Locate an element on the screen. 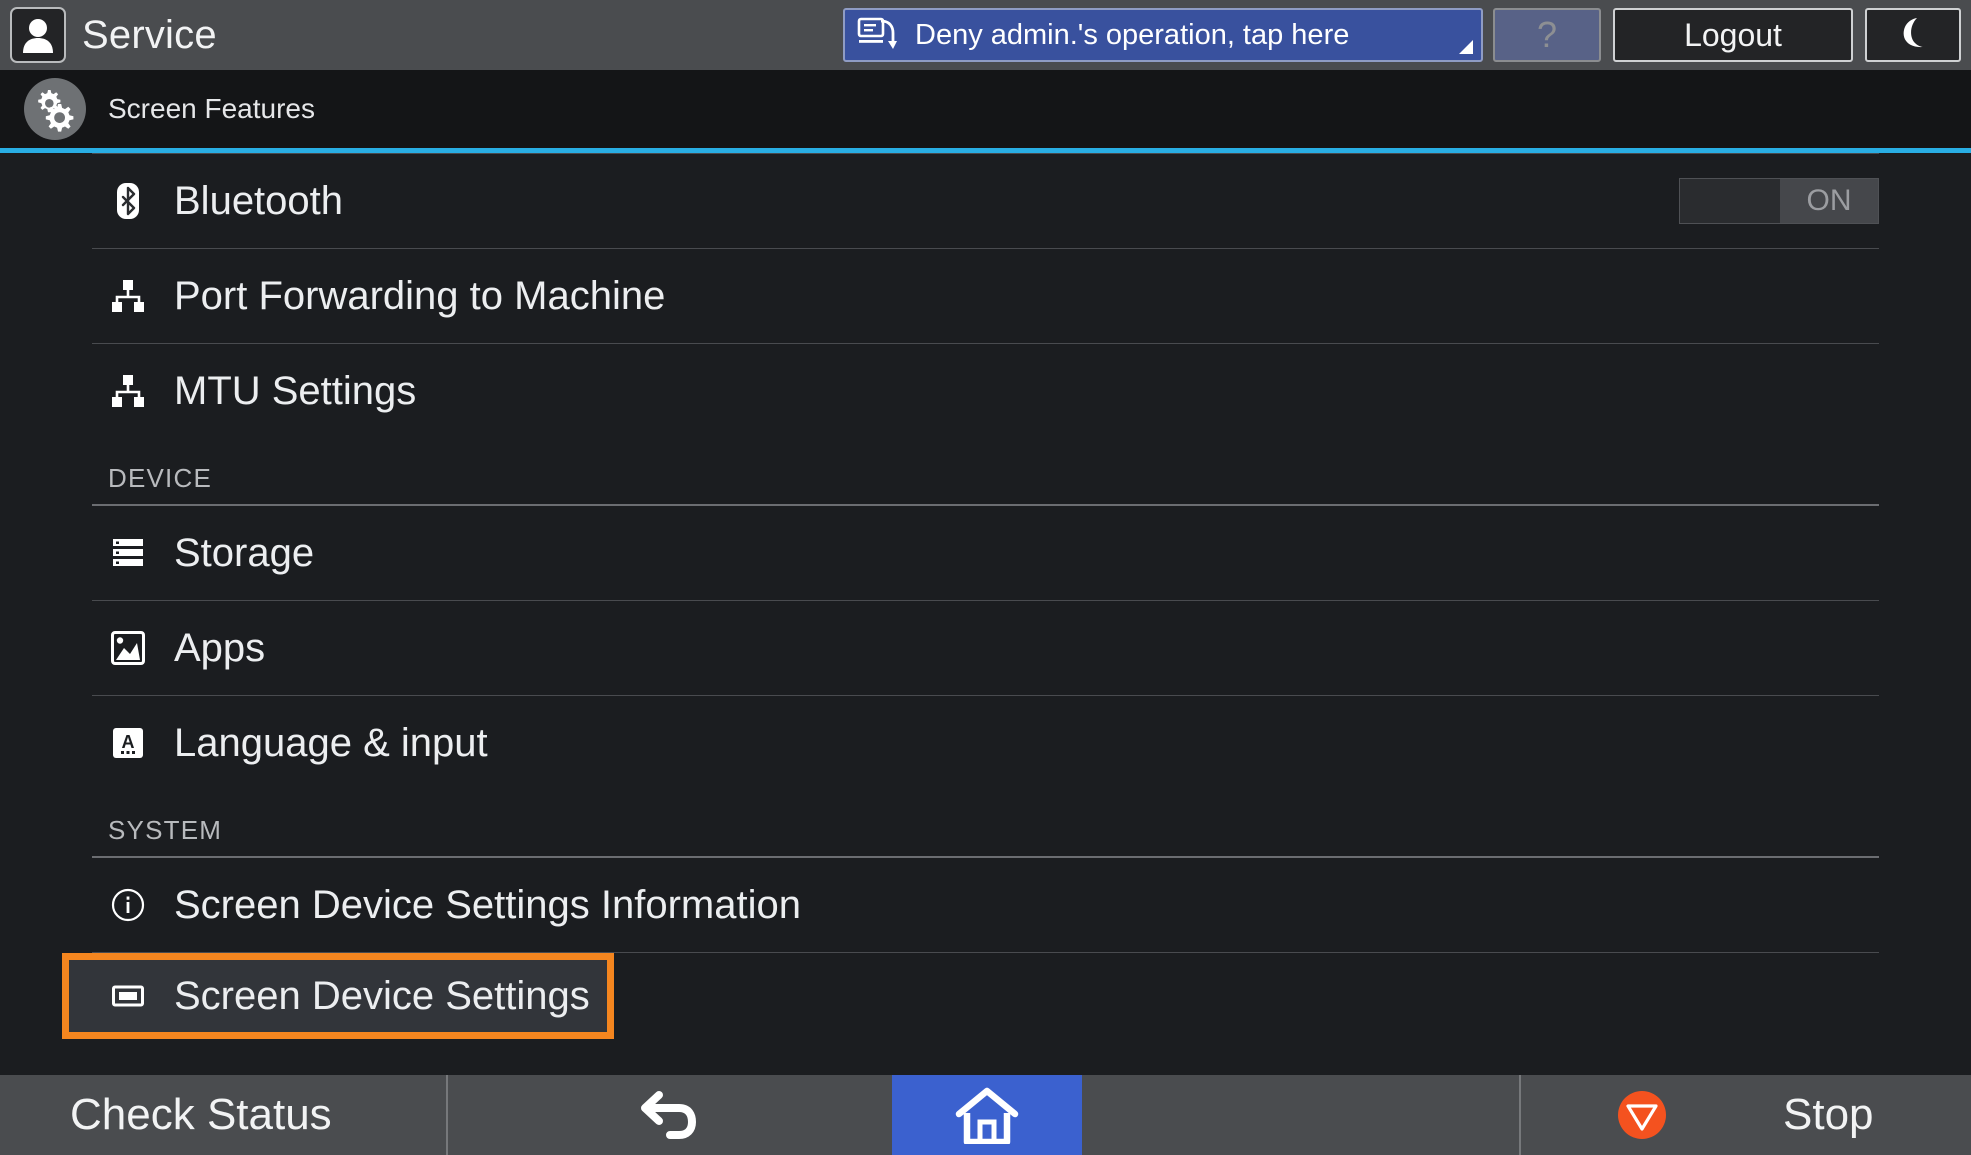 The height and width of the screenshot is (1155, 1971). banner-text: Deny admin.'s operation, tap here is located at coordinates (1132, 34).